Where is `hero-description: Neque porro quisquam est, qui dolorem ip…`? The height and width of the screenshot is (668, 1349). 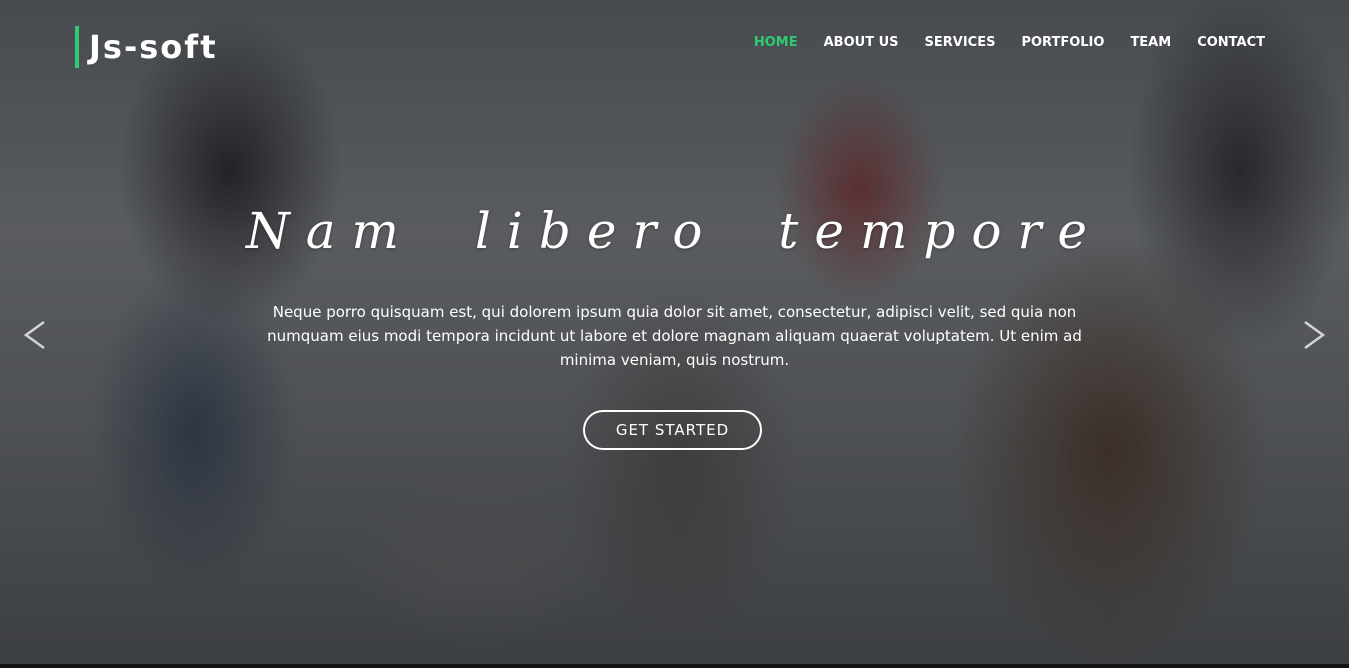
hero-description: Neque porro quisquam est, qui dolorem ip… is located at coordinates (674, 336).